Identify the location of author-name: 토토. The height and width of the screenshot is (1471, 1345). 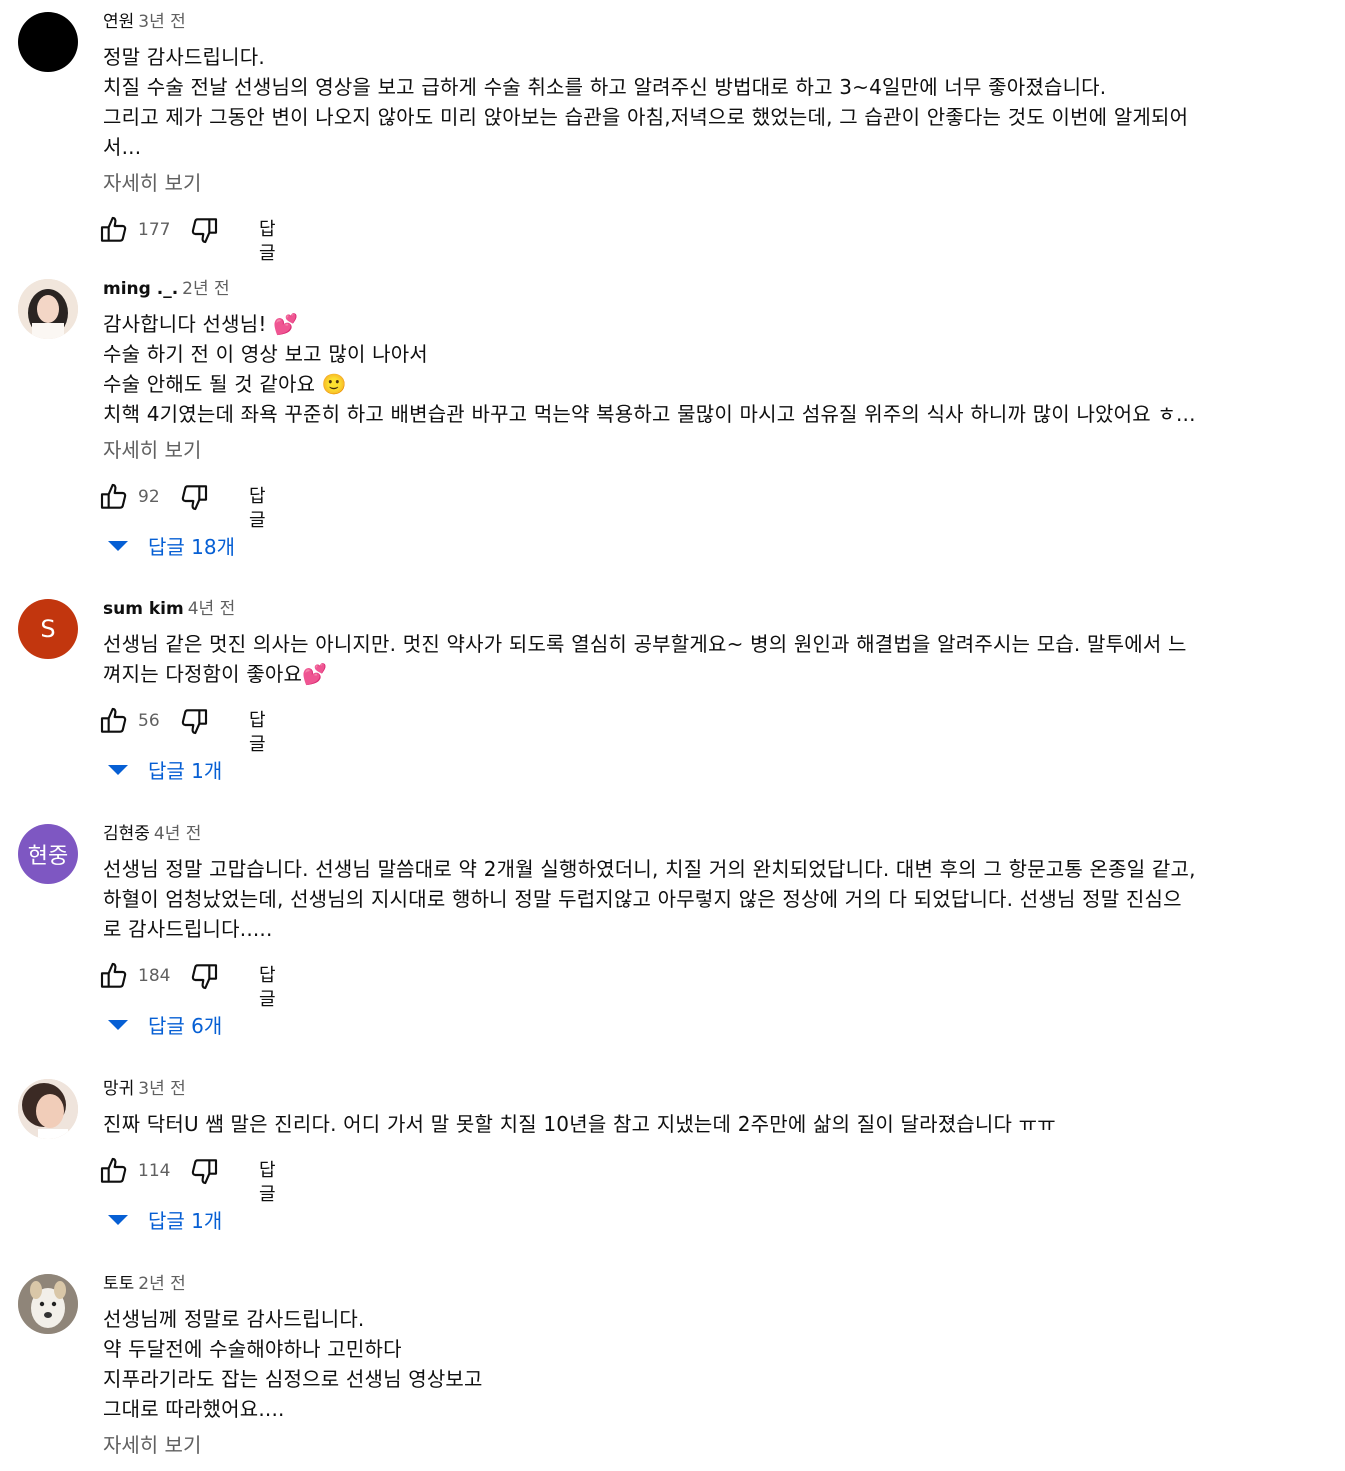
(118, 1284).